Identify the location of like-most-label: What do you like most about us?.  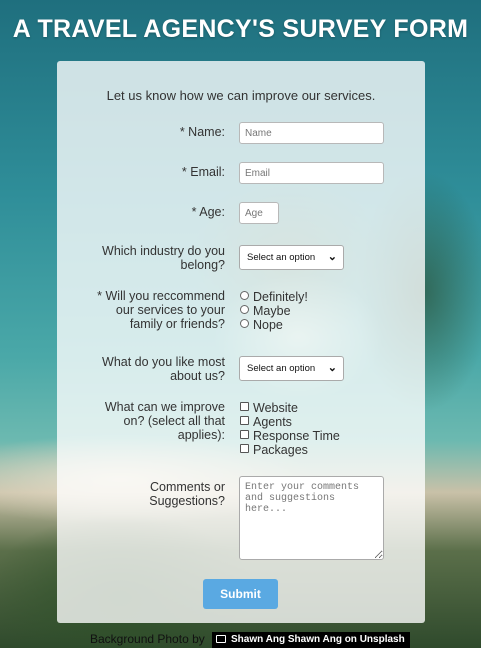
(163, 369).